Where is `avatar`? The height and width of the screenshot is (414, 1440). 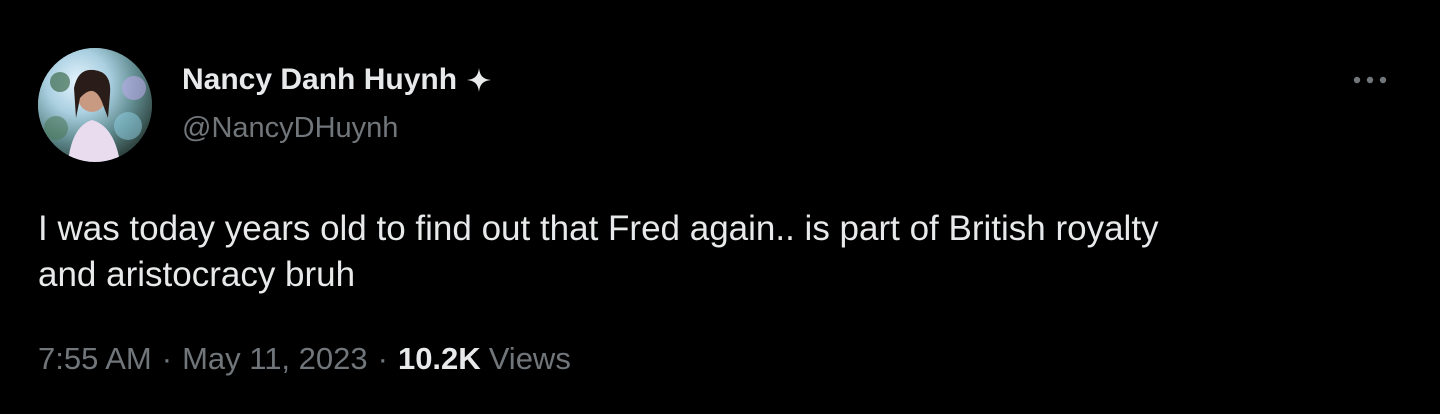 avatar is located at coordinates (95, 105).